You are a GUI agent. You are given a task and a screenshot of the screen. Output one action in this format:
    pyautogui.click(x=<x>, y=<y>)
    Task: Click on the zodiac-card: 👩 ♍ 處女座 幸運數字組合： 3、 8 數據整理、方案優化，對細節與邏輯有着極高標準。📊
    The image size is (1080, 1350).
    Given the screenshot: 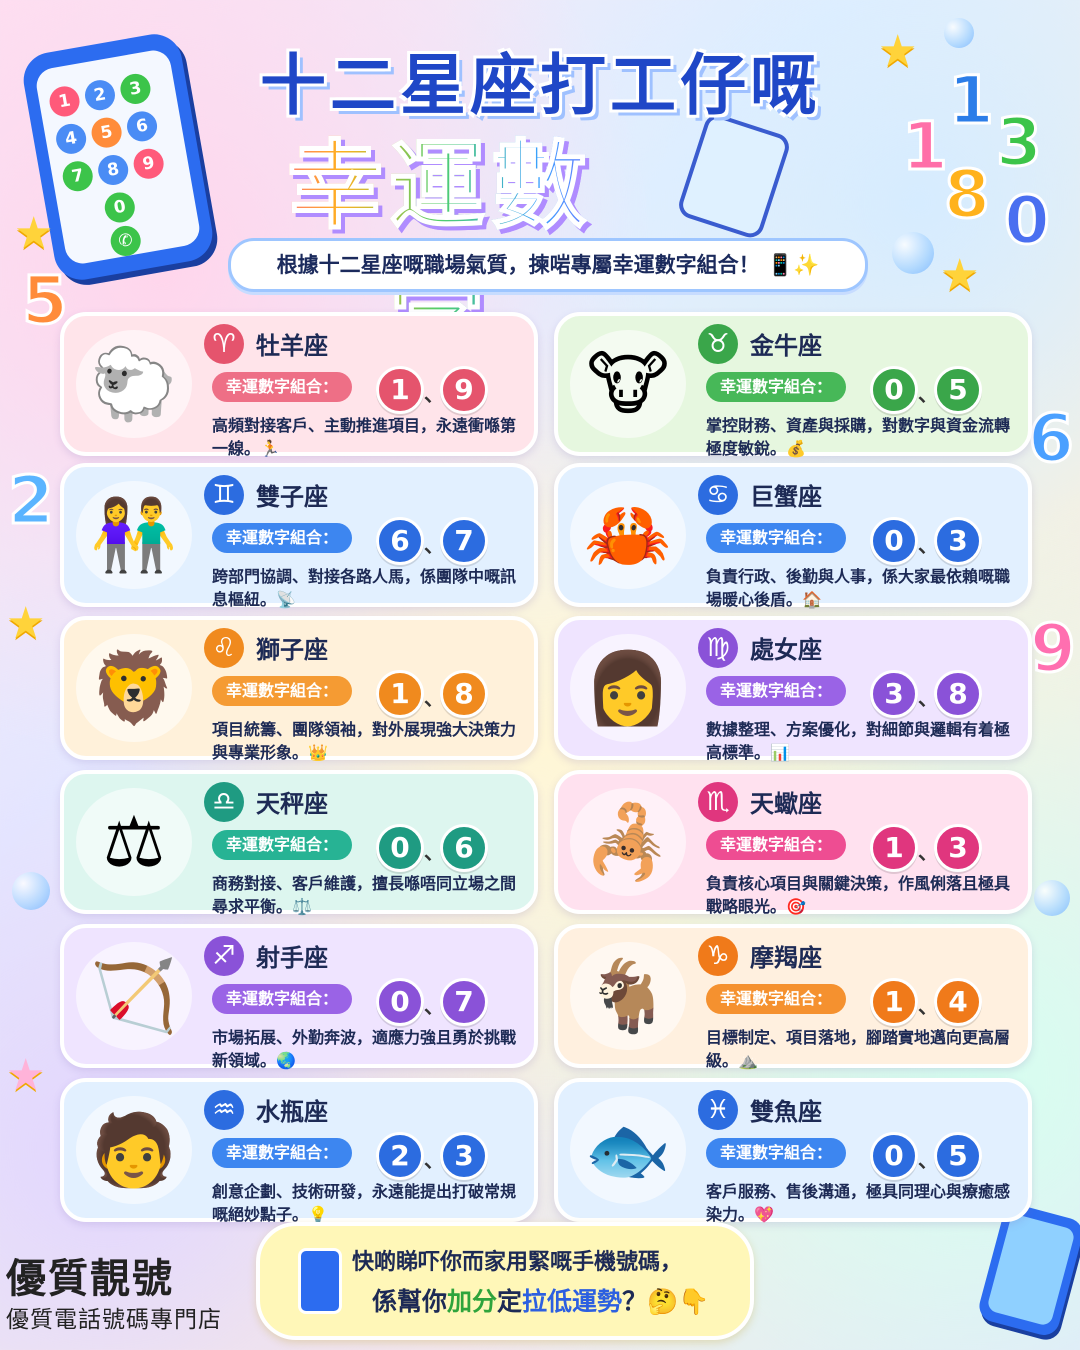 What is the action you would take?
    pyautogui.click(x=793, y=689)
    